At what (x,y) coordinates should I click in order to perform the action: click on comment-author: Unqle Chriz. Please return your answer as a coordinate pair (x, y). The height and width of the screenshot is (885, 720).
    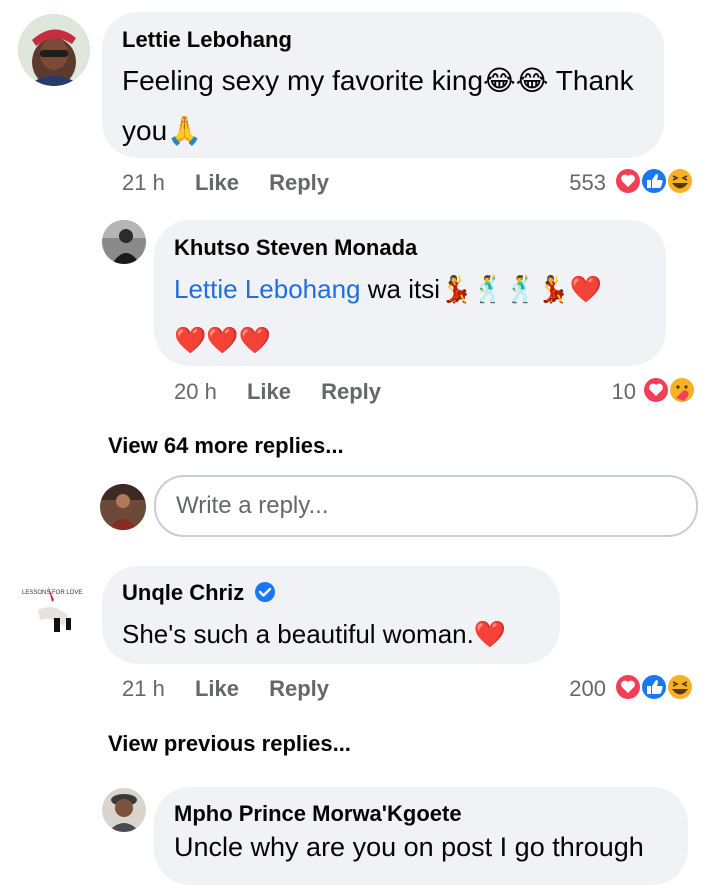
    Looking at the image, I should click on (199, 593).